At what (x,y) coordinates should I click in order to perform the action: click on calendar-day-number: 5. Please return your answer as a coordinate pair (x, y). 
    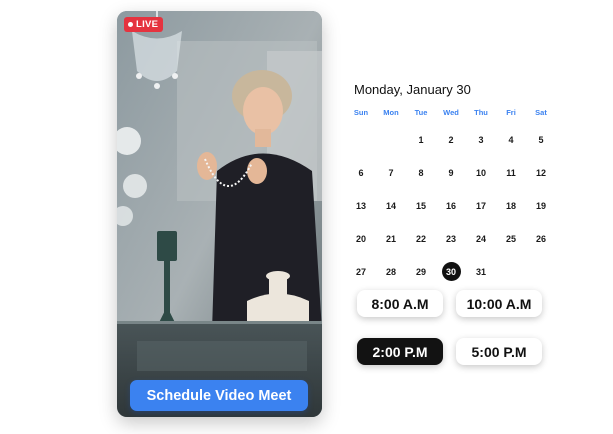
    Looking at the image, I should click on (541, 139).